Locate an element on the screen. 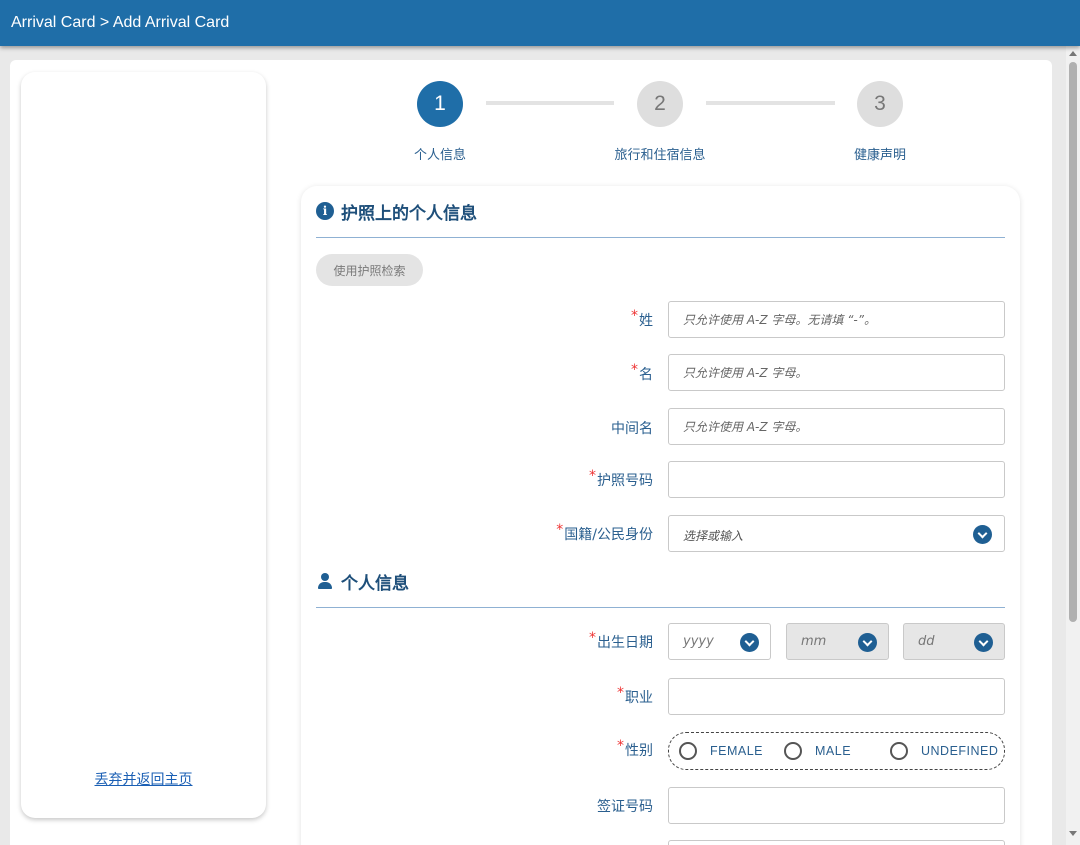 This screenshot has height=845, width=1080. occupation-label: *职业 is located at coordinates (635, 695).